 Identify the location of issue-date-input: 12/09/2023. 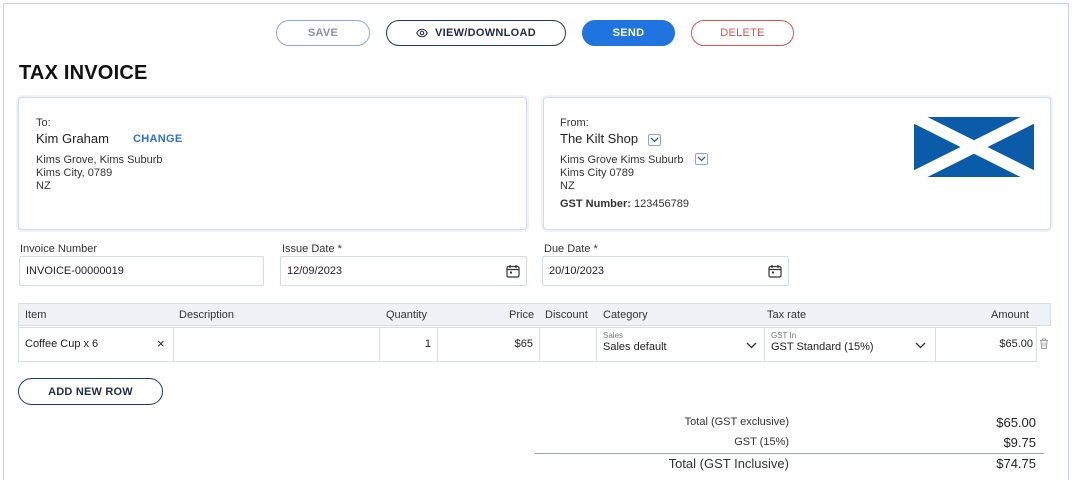
(403, 271).